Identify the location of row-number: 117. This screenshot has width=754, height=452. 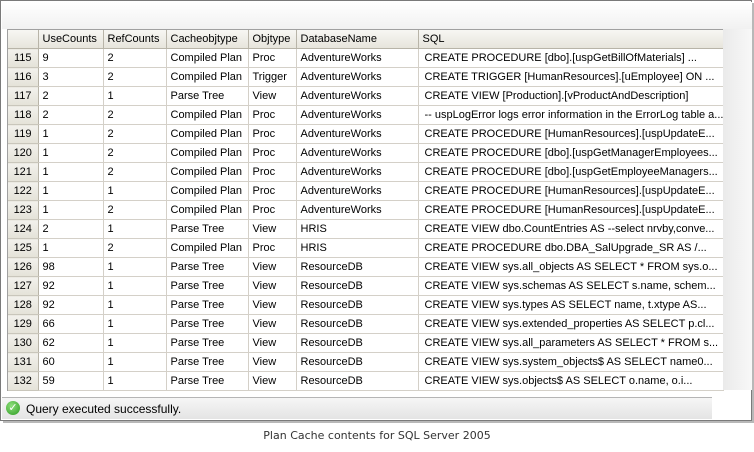
(23, 96).